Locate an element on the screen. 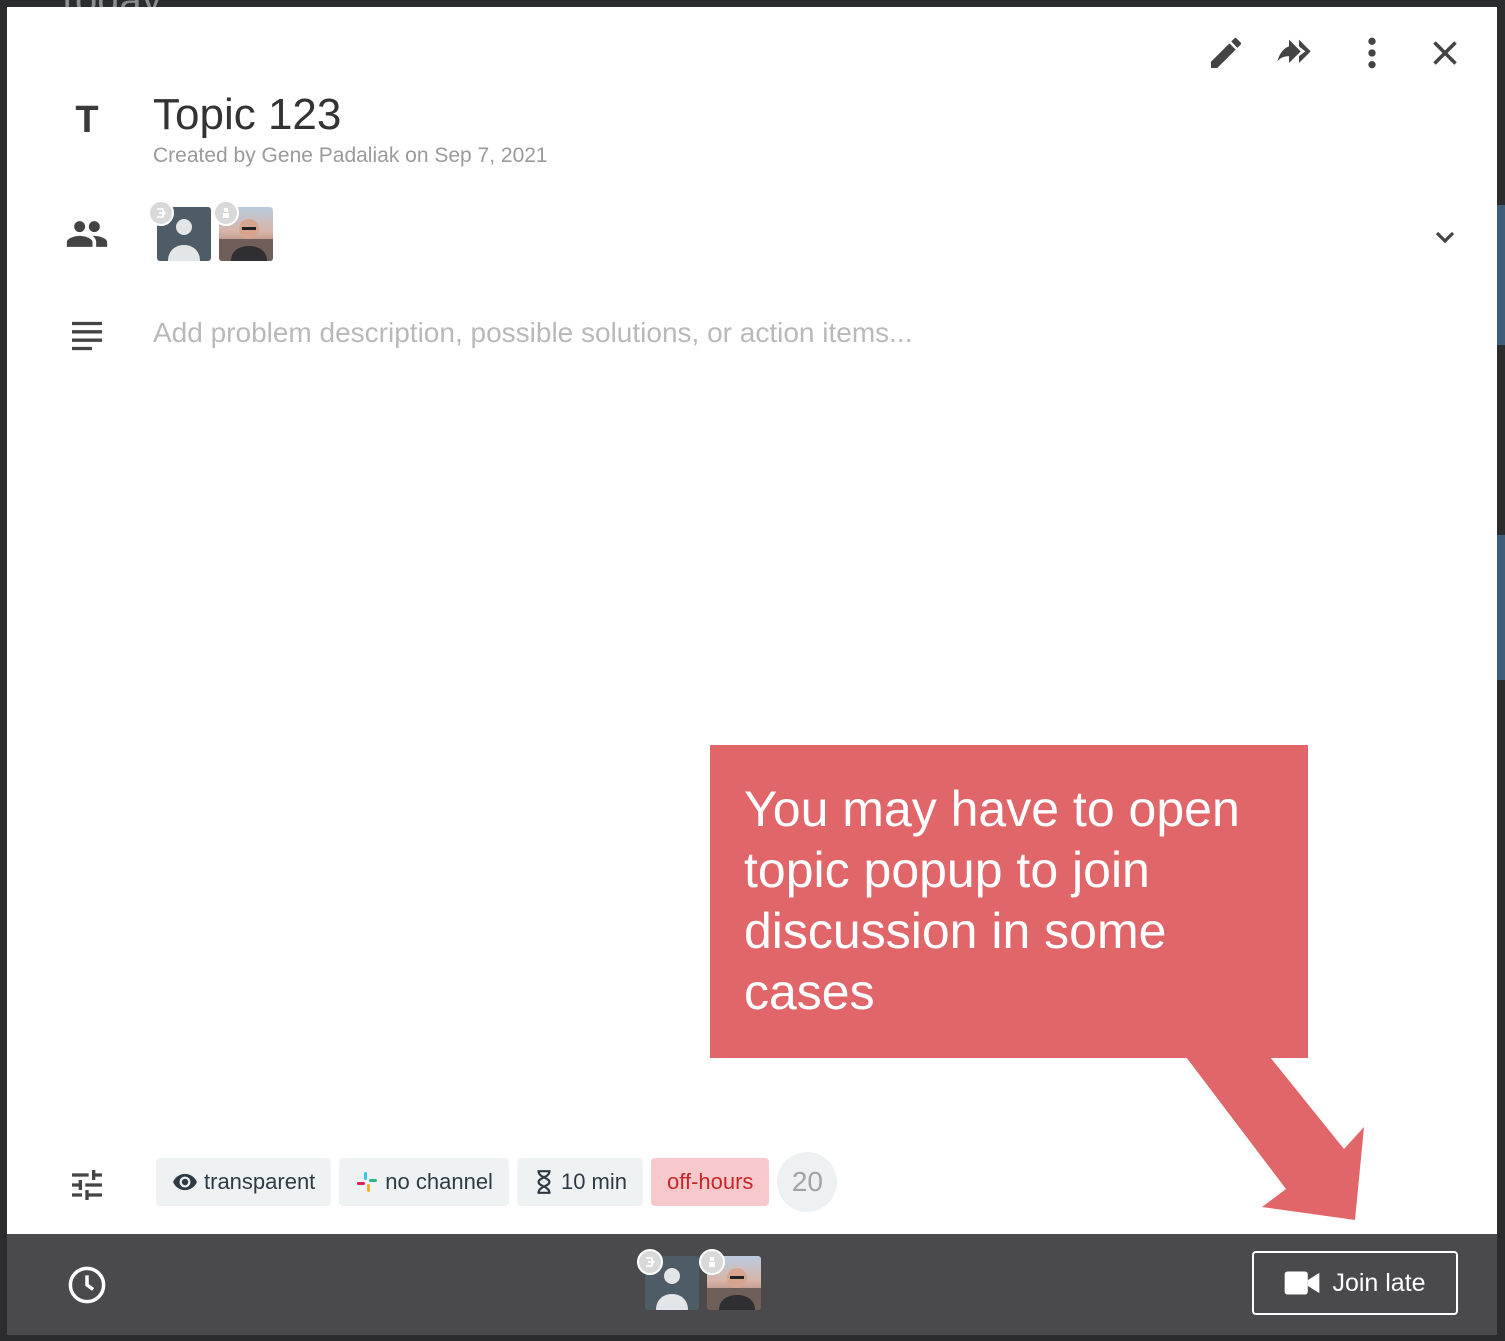 The height and width of the screenshot is (1341, 1505). video-camera-icon is located at coordinates (1302, 1283).